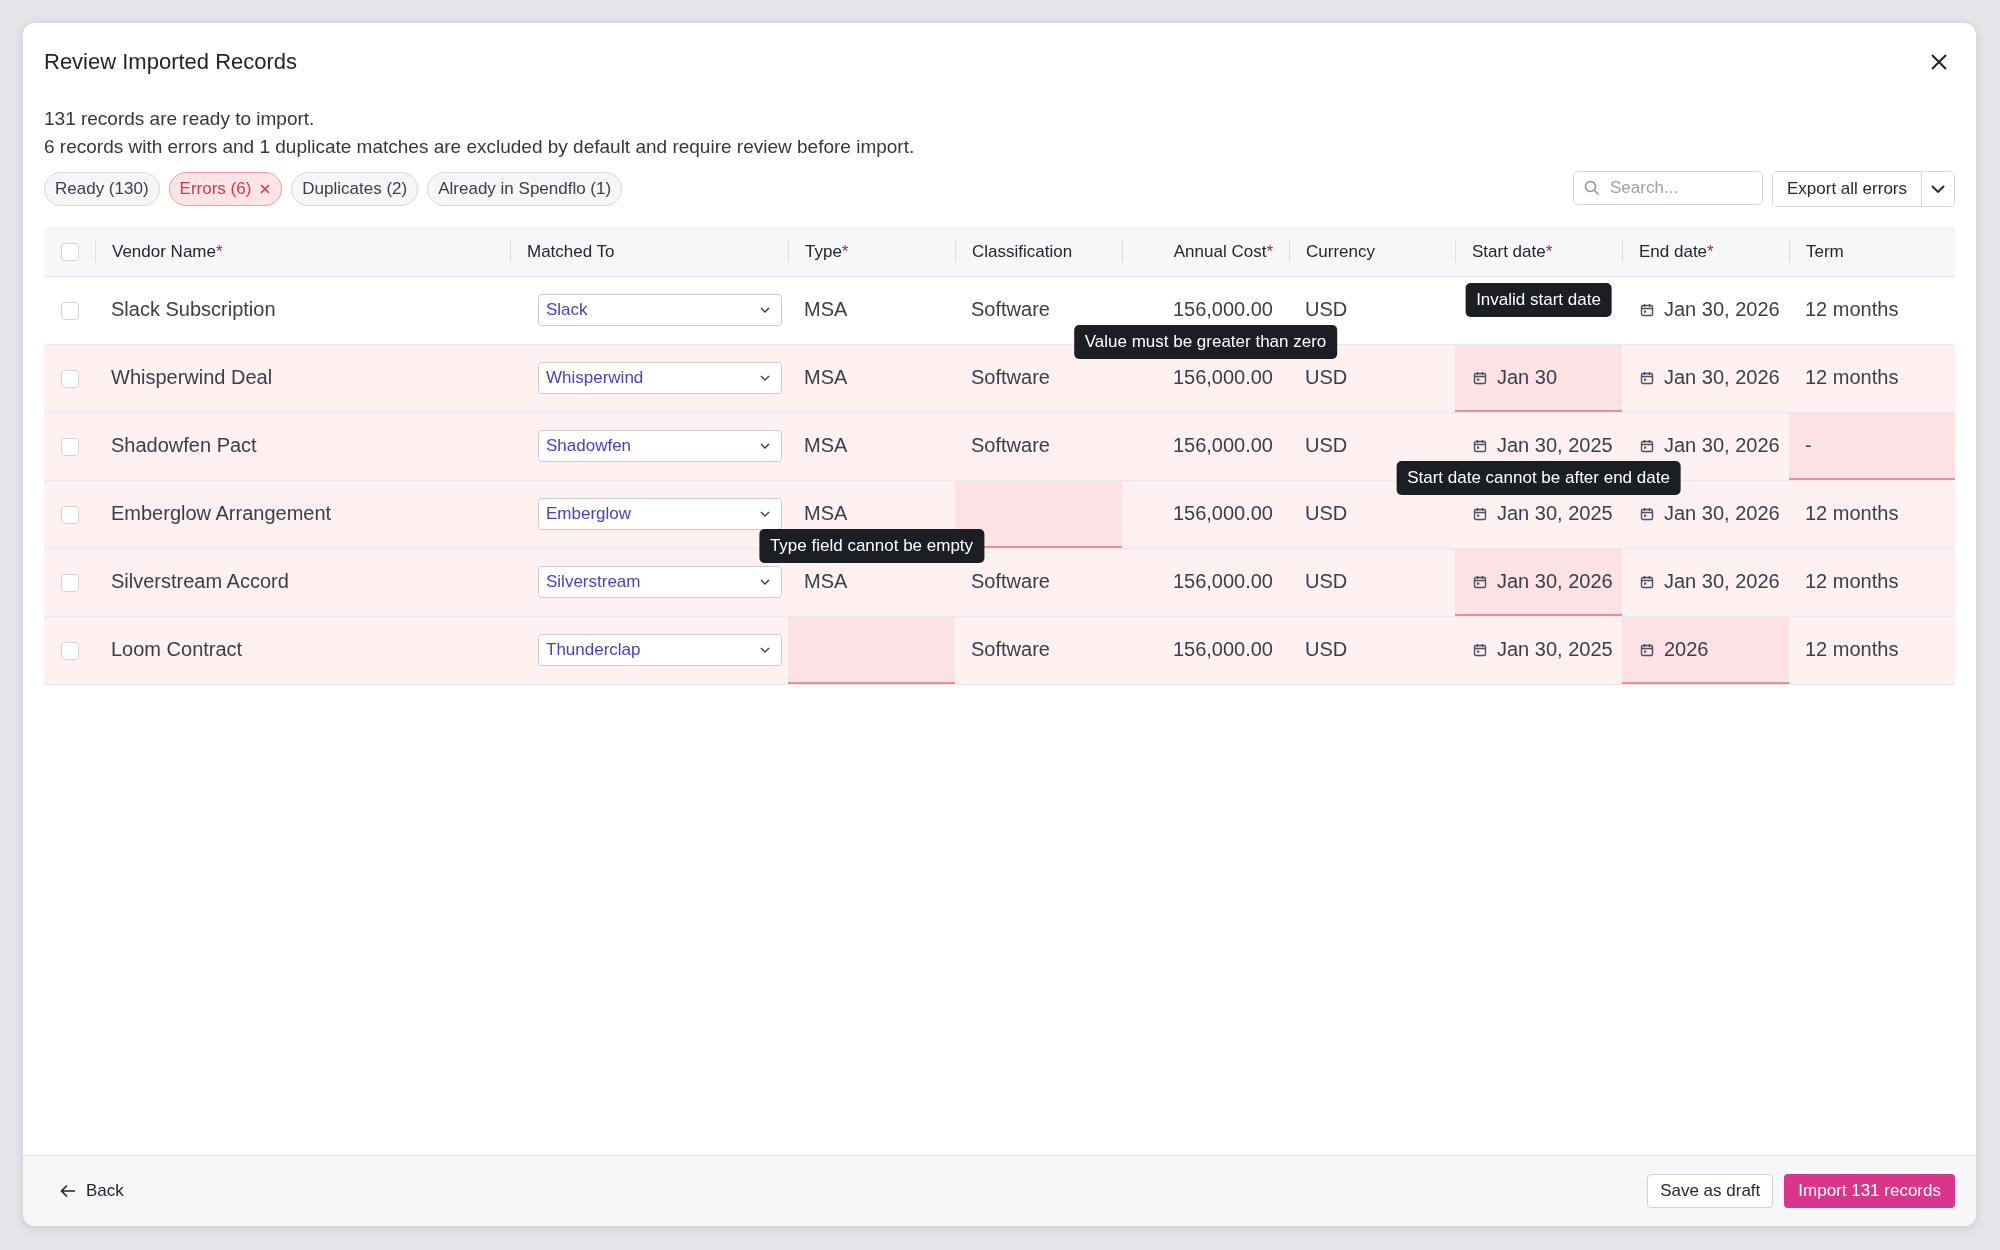 This screenshot has width=2000, height=1250. What do you see at coordinates (1592, 188) in the screenshot?
I see `search-icon` at bounding box center [1592, 188].